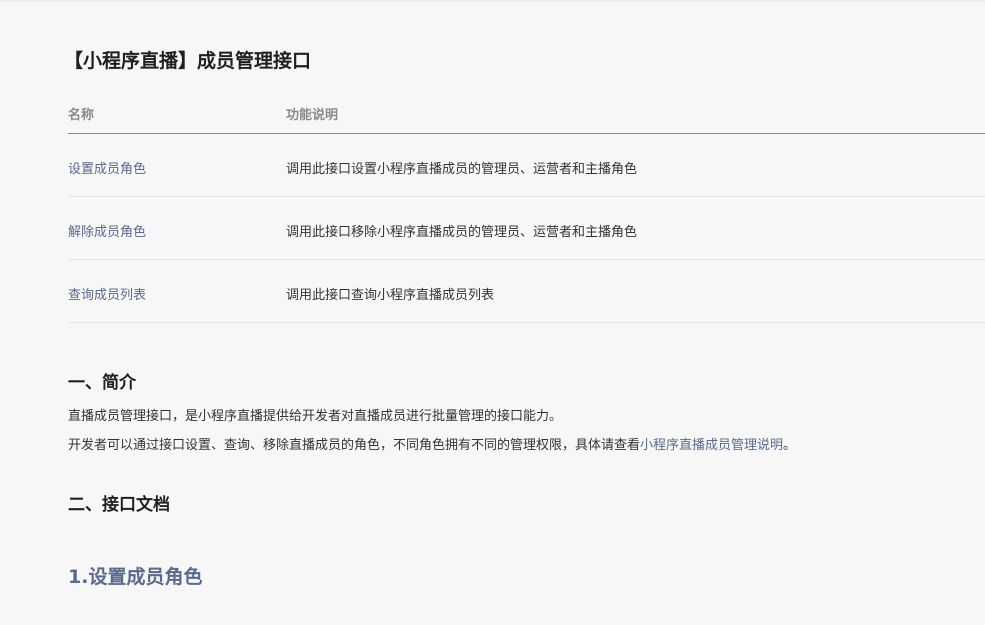  Describe the element at coordinates (107, 167) in the screenshot. I see `api-link-set-role: 设置成员角色` at that location.